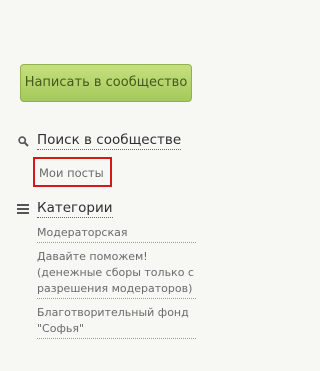 The image size is (320, 371). I want to click on categories-section-title: Категории, so click(75, 209).